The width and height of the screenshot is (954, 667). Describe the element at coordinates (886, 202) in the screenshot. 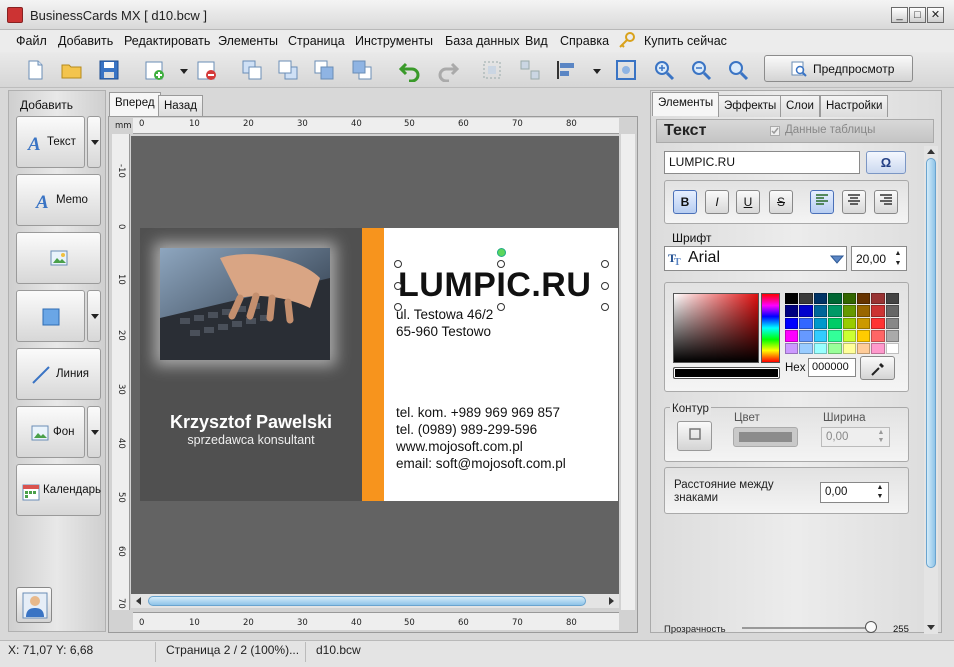

I see `align-right-button` at that location.